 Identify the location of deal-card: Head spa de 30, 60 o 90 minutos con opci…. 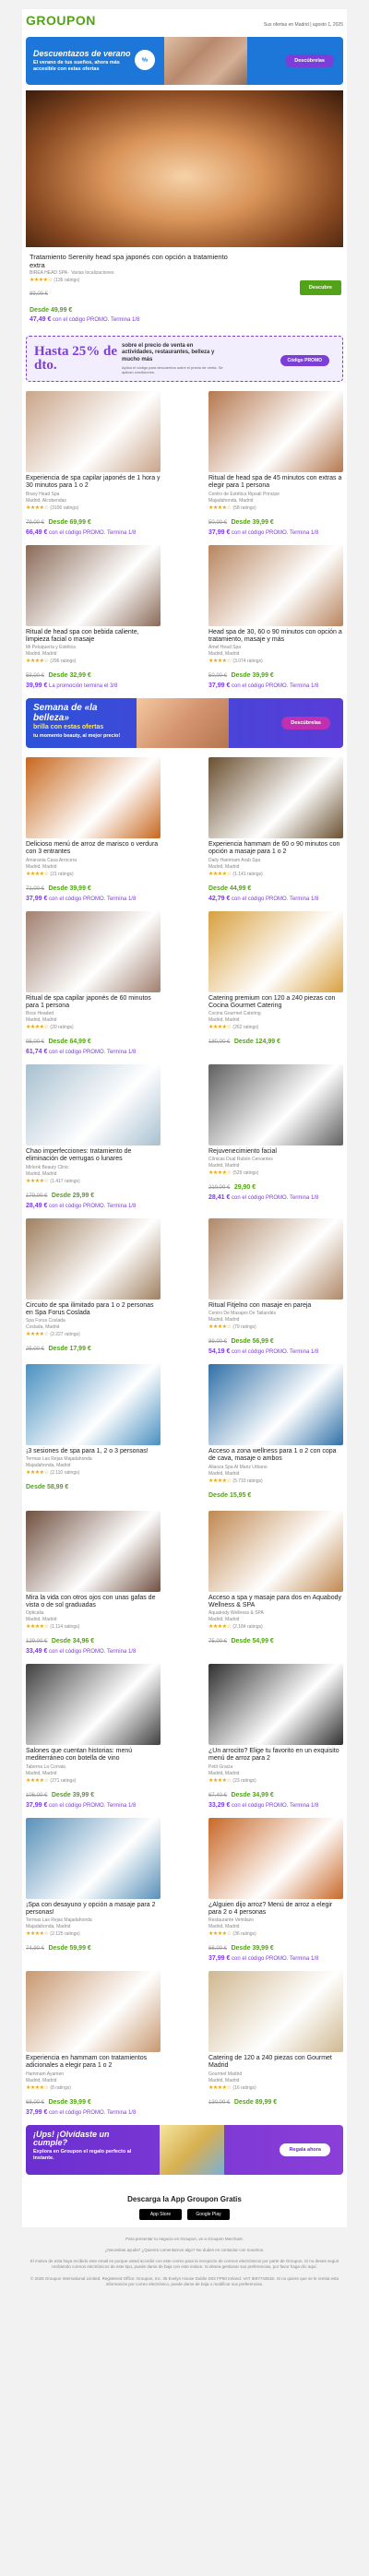
(275, 616).